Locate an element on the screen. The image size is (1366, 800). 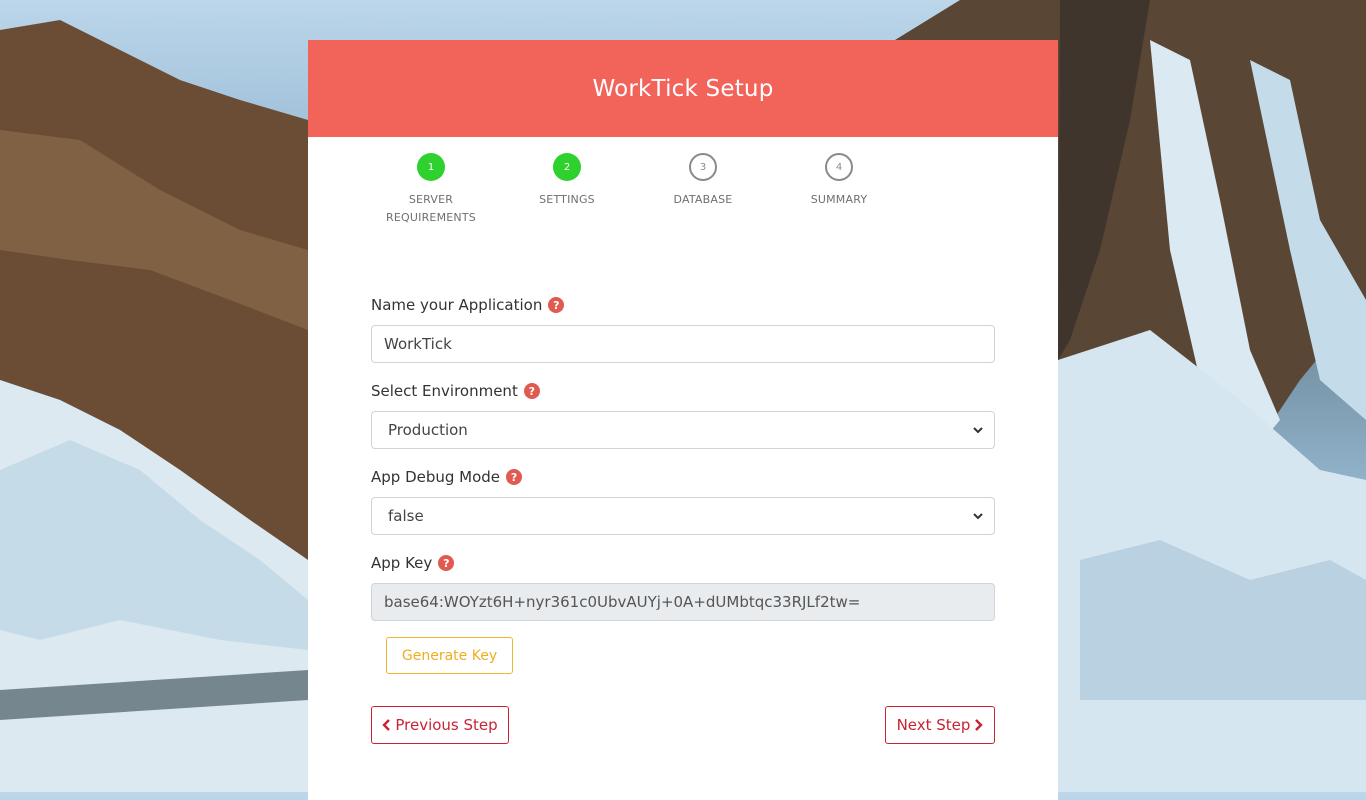
step-server-requirements: 1 SERVER REQUIREMENTS is located at coordinates (431, 190).